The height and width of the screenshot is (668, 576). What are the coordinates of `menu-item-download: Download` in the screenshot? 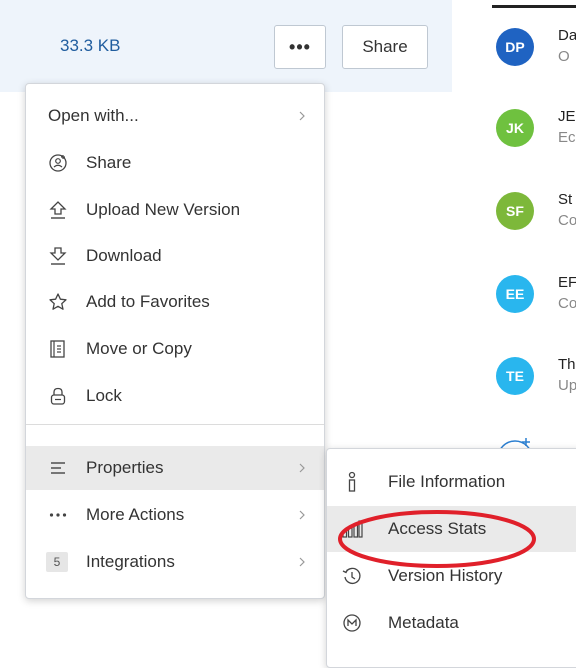 It's located at (175, 256).